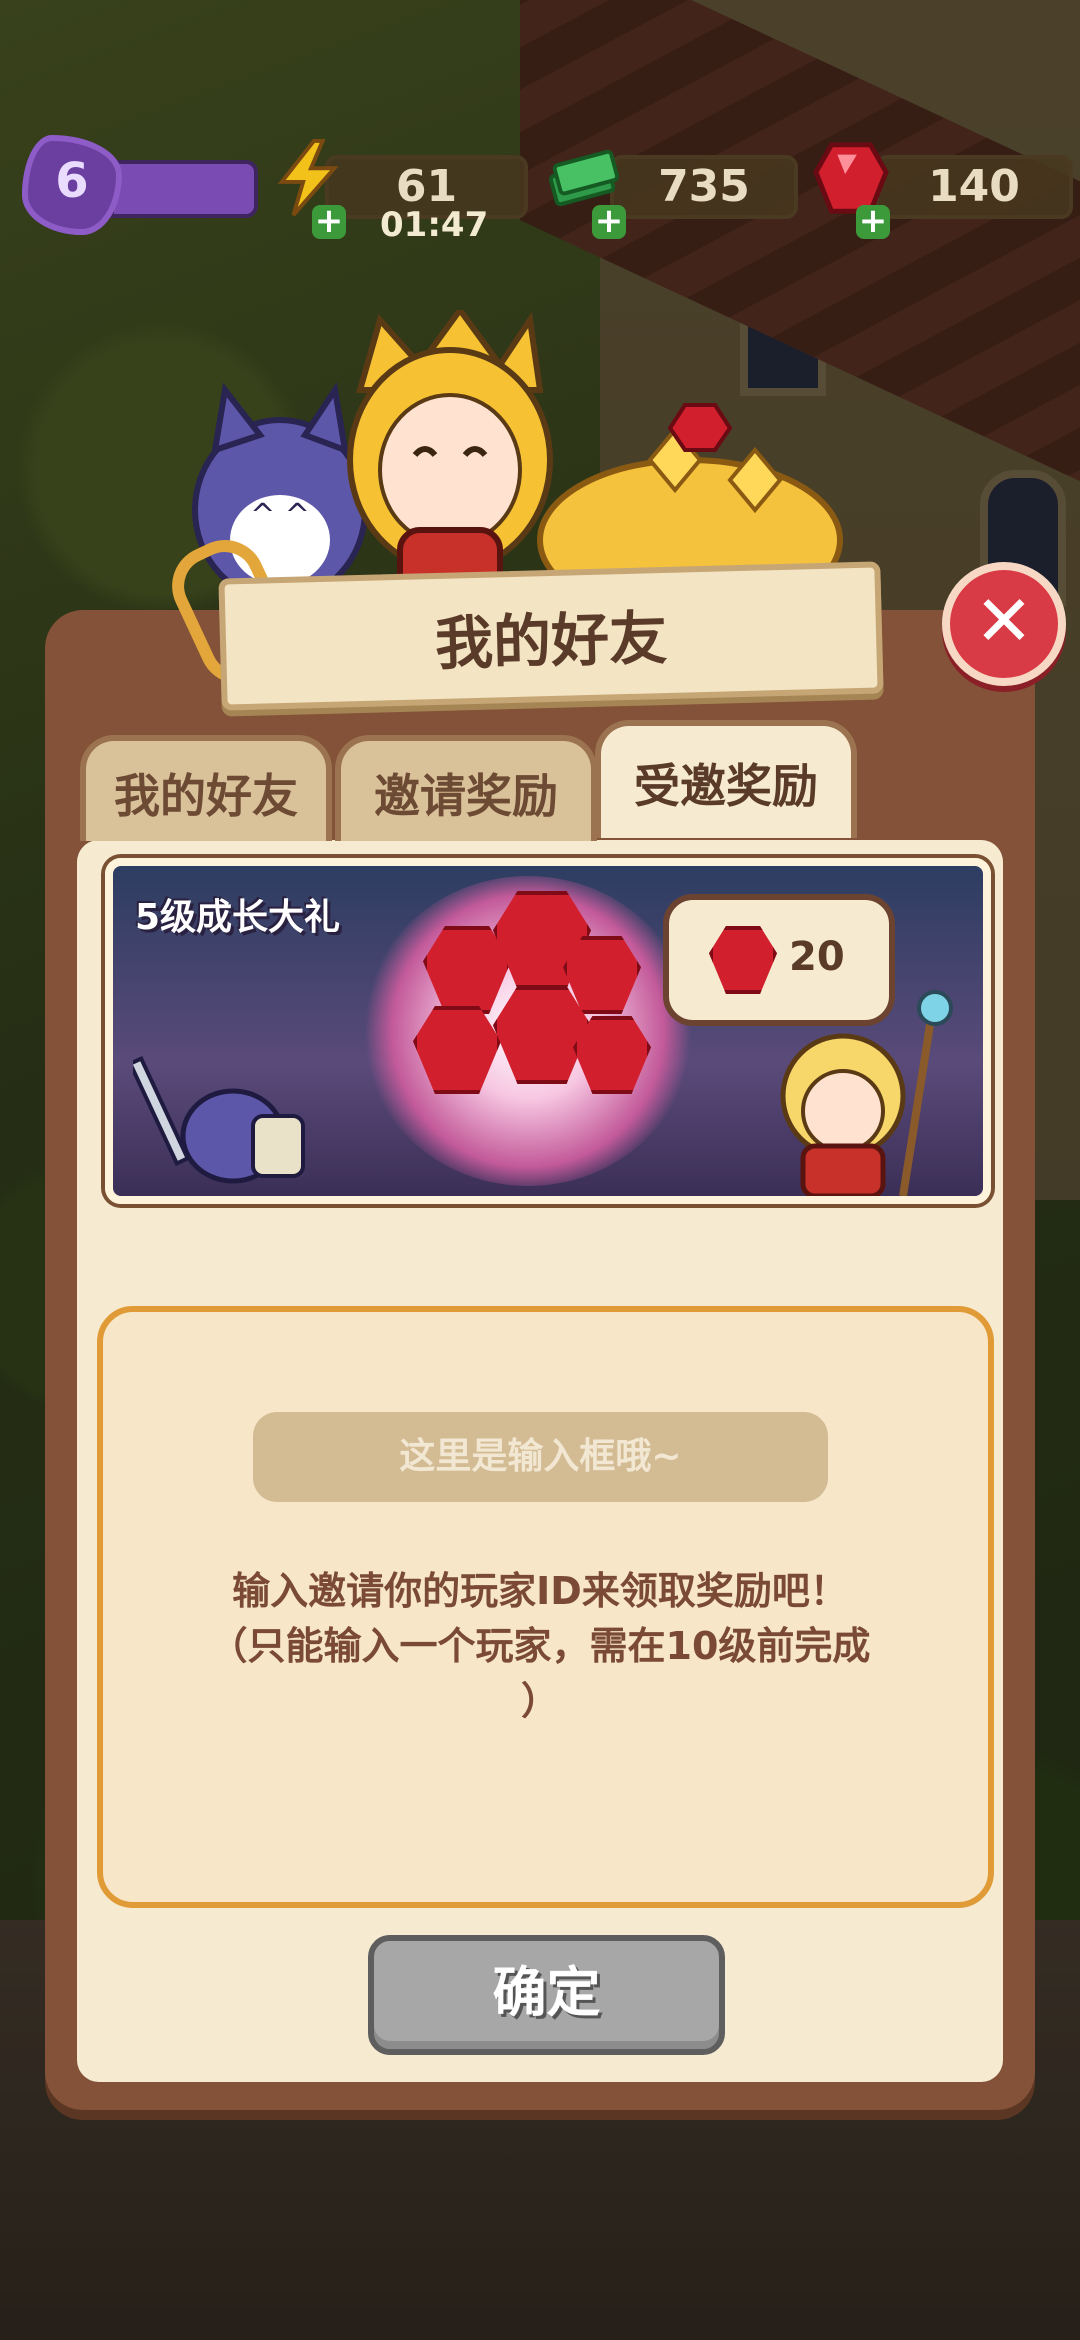  I want to click on tab-invited-rewards: 受邀奖励, so click(726, 779).